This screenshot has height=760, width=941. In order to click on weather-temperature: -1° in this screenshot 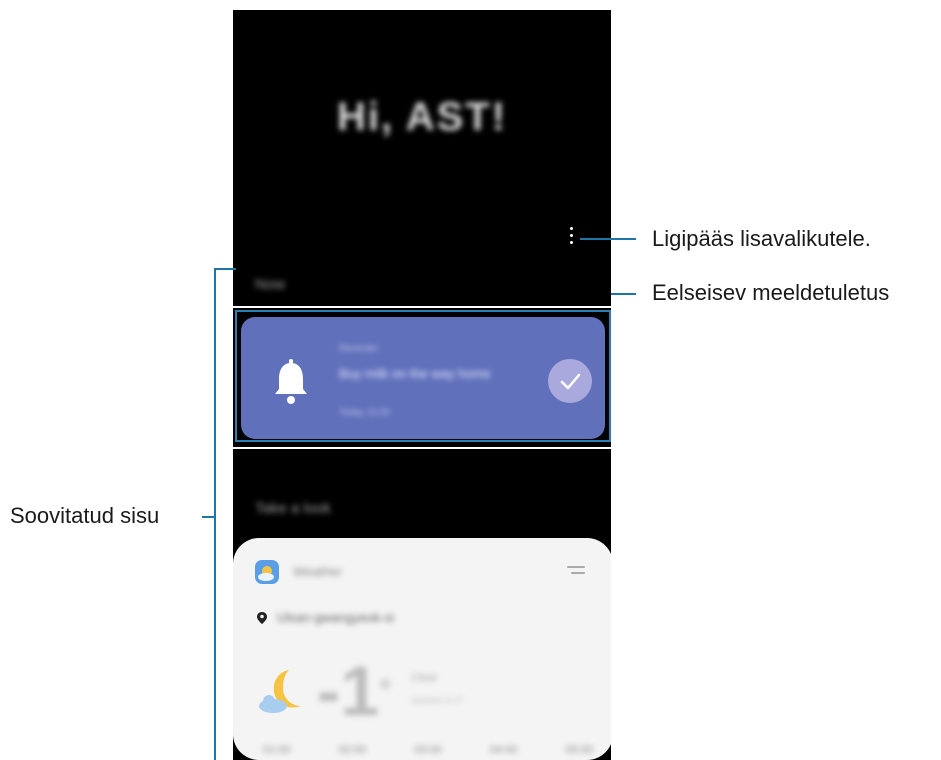, I will do `click(354, 691)`.